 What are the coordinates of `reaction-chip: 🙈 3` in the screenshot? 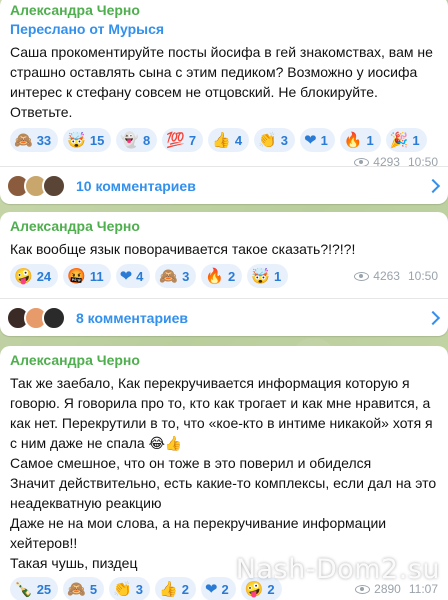 It's located at (176, 276).